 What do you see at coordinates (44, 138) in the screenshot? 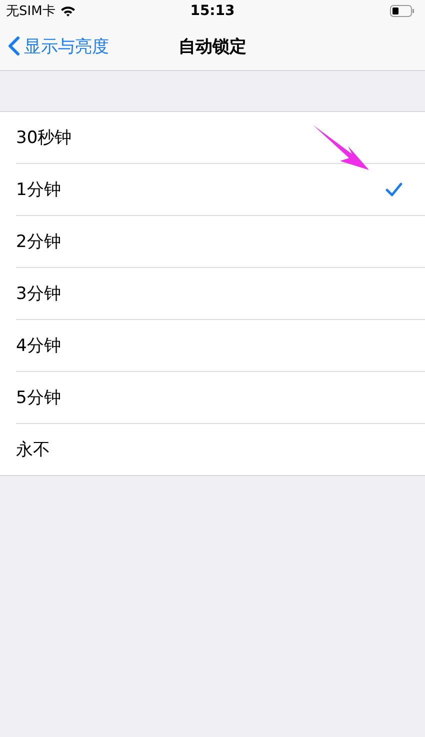
I see `option-label: 30秒钟` at bounding box center [44, 138].